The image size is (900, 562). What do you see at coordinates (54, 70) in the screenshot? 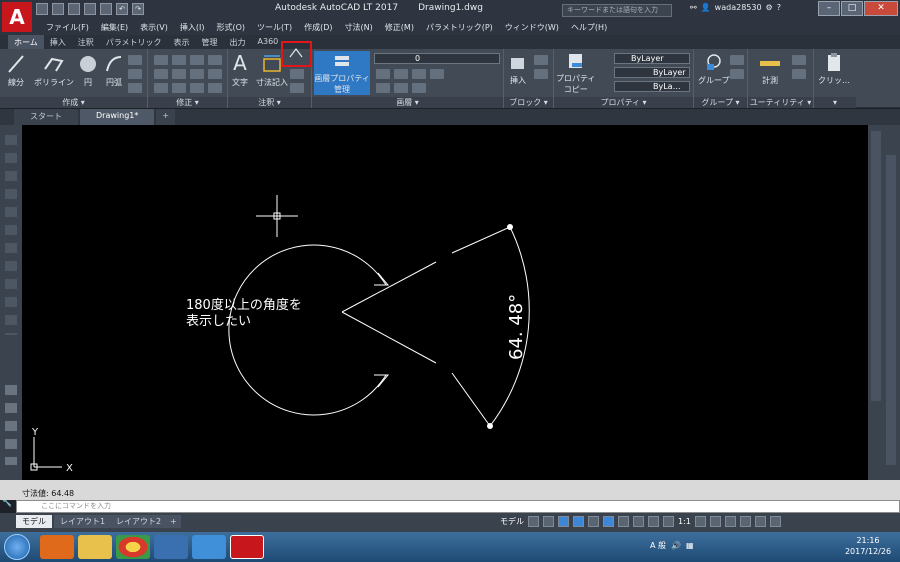
I see `polyline-button: ポリライン` at bounding box center [54, 70].